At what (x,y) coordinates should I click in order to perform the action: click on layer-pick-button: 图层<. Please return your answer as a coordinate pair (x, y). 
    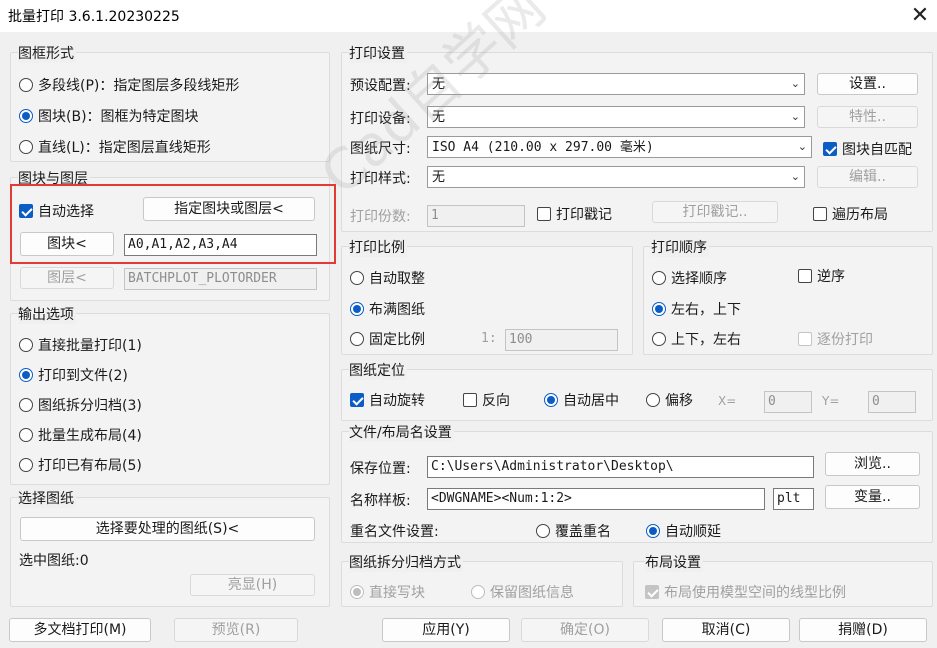
    Looking at the image, I should click on (67, 278).